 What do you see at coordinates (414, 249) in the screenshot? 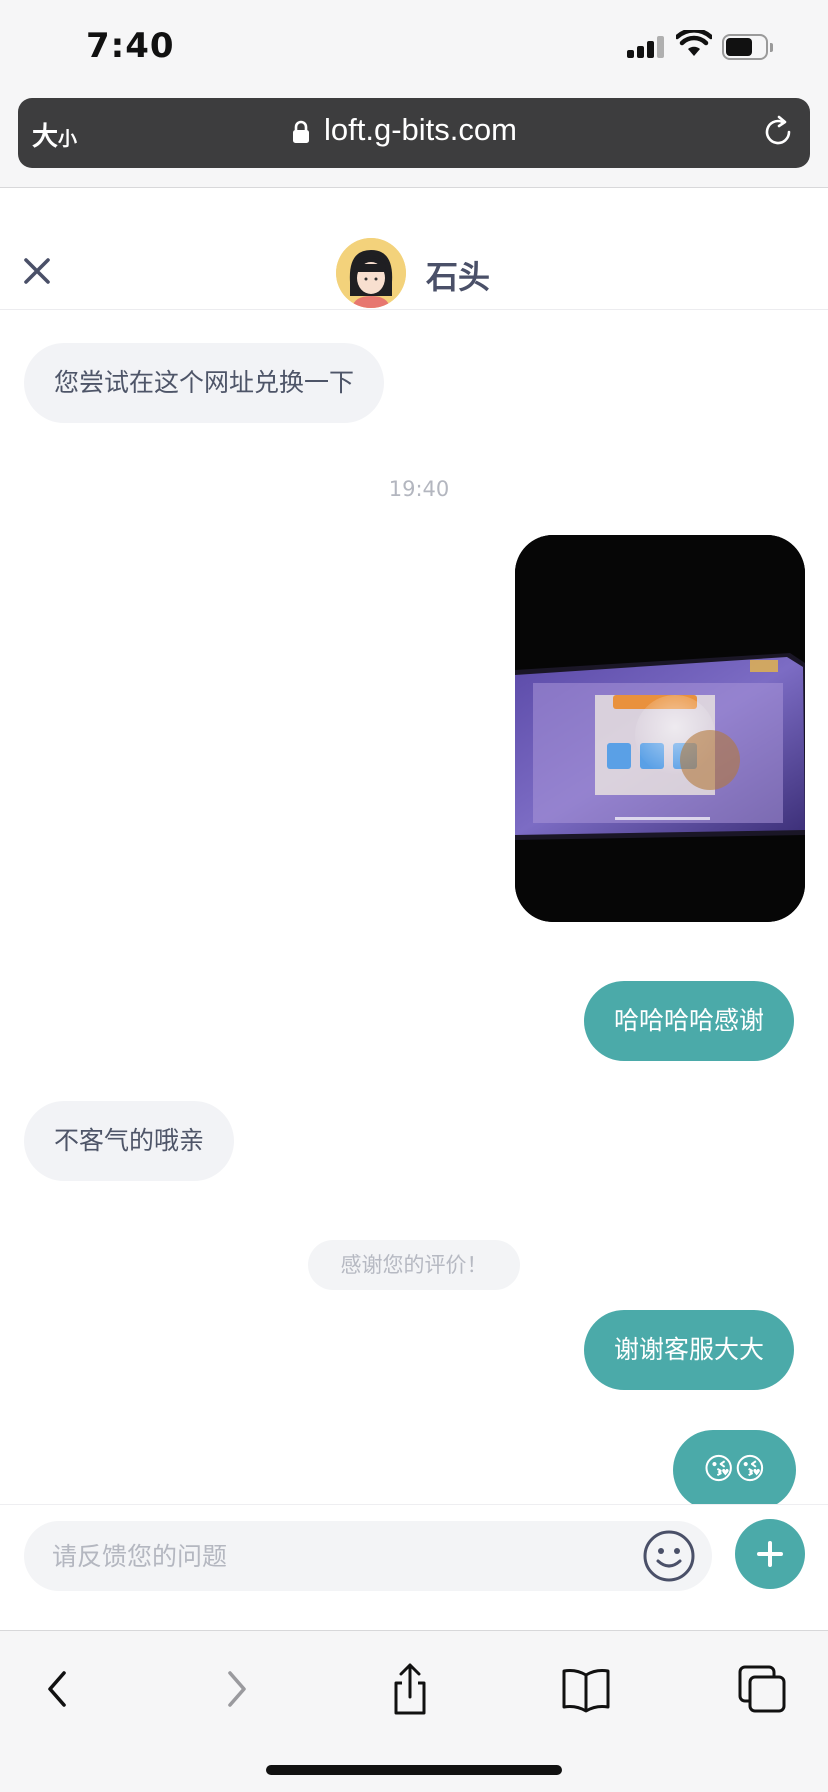
I see `chat-header: 石头` at bounding box center [414, 249].